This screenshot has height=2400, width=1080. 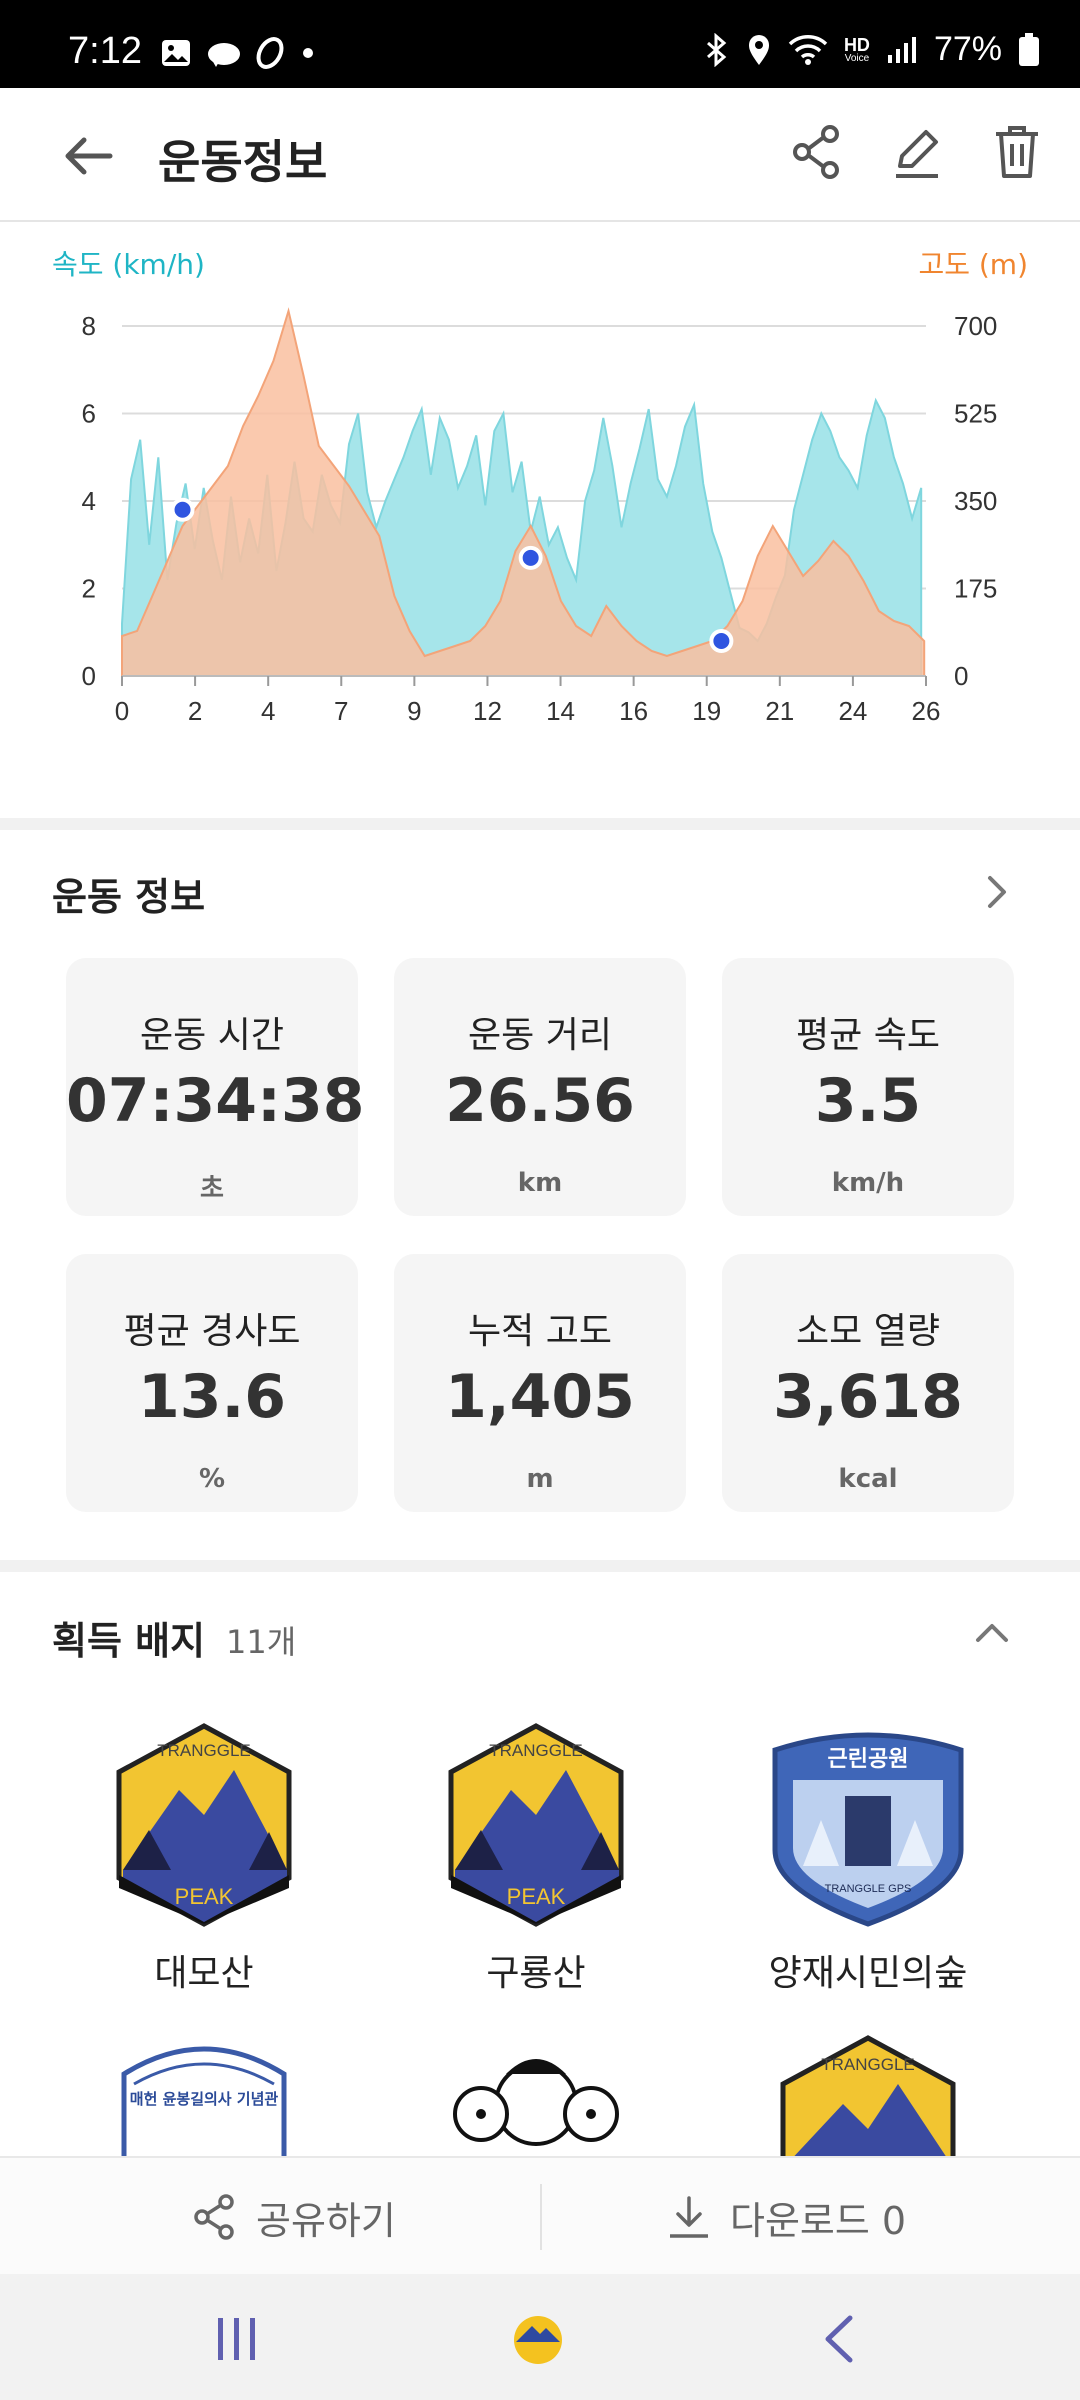 I want to click on status-time: 7:12, so click(x=105, y=51).